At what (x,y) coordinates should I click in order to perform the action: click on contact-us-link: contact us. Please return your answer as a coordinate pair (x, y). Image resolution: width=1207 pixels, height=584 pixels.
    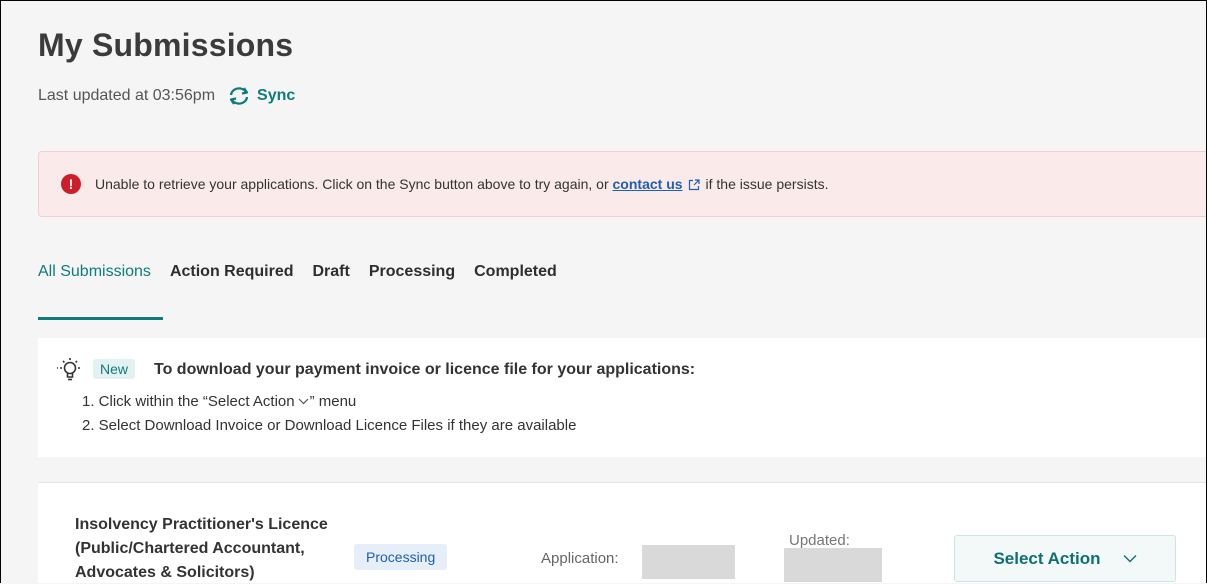
    Looking at the image, I should click on (648, 184).